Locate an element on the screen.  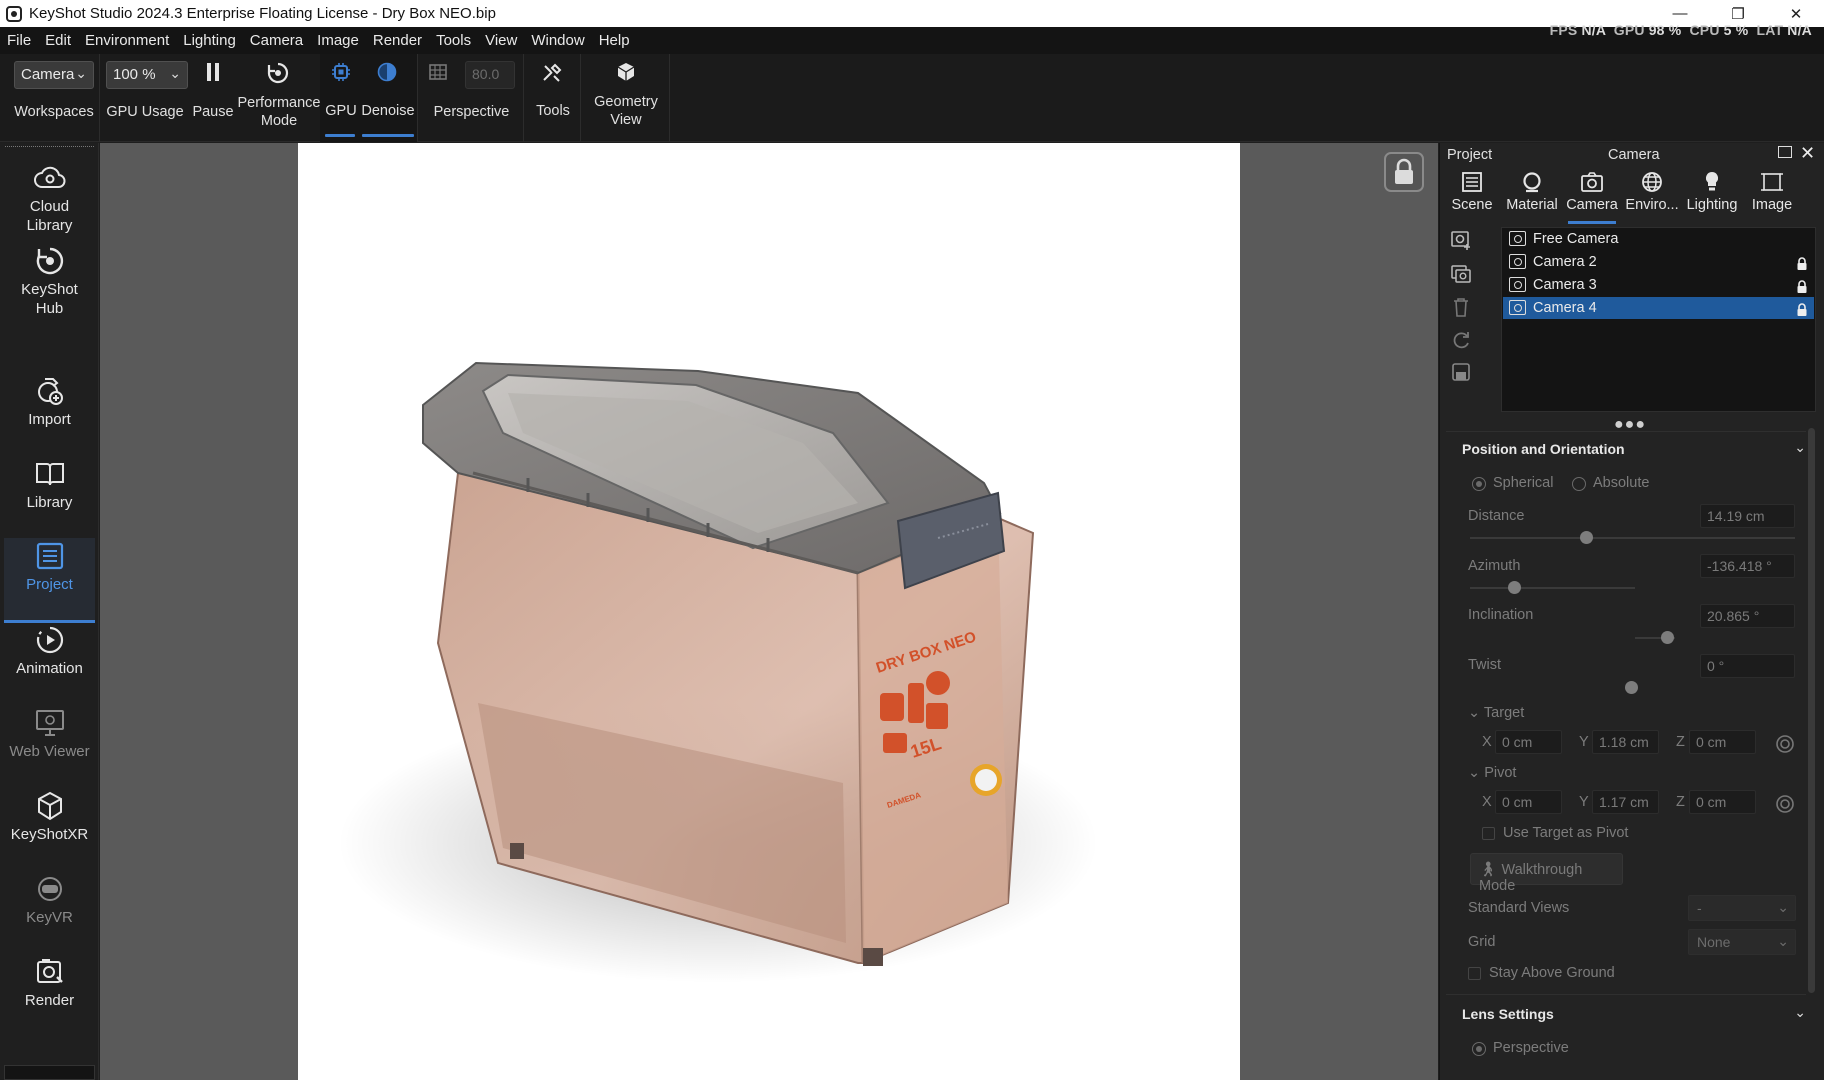
gpu-label: GPU is located at coordinates (341, 111).